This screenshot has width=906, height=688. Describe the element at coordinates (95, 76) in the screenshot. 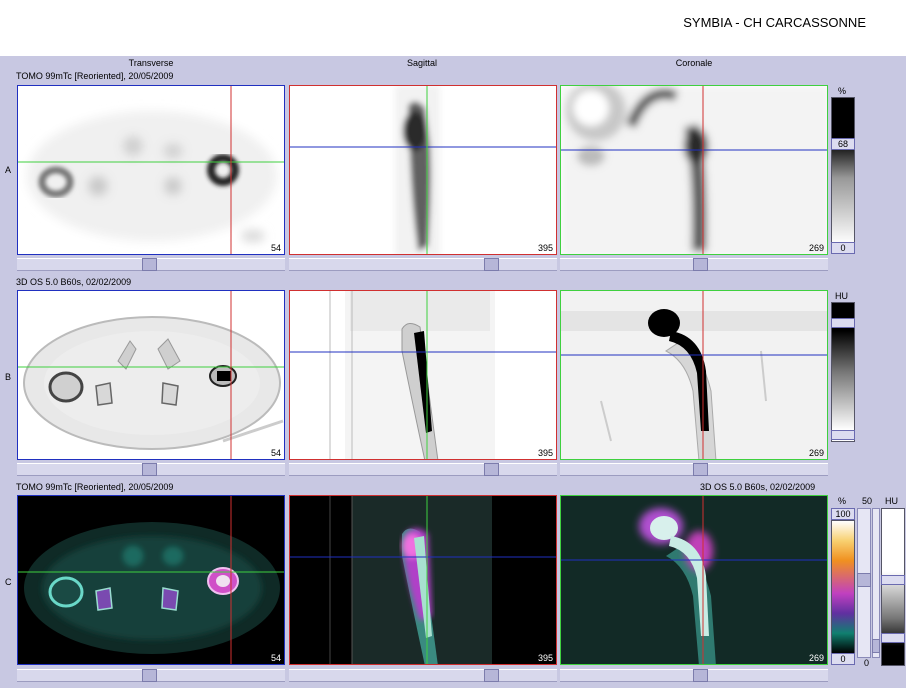

I see `row-a-series-info: TOMO 99mTc [Reoriented], 20/05/2009` at that location.